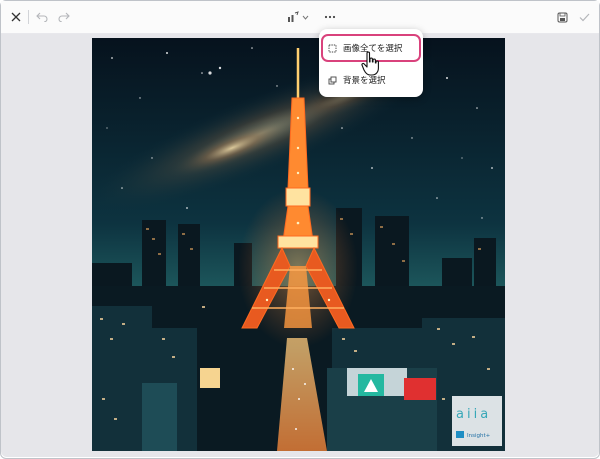 Image resolution: width=600 pixels, height=459 pixels. I want to click on hand-pointer-cursor-icon, so click(370, 63).